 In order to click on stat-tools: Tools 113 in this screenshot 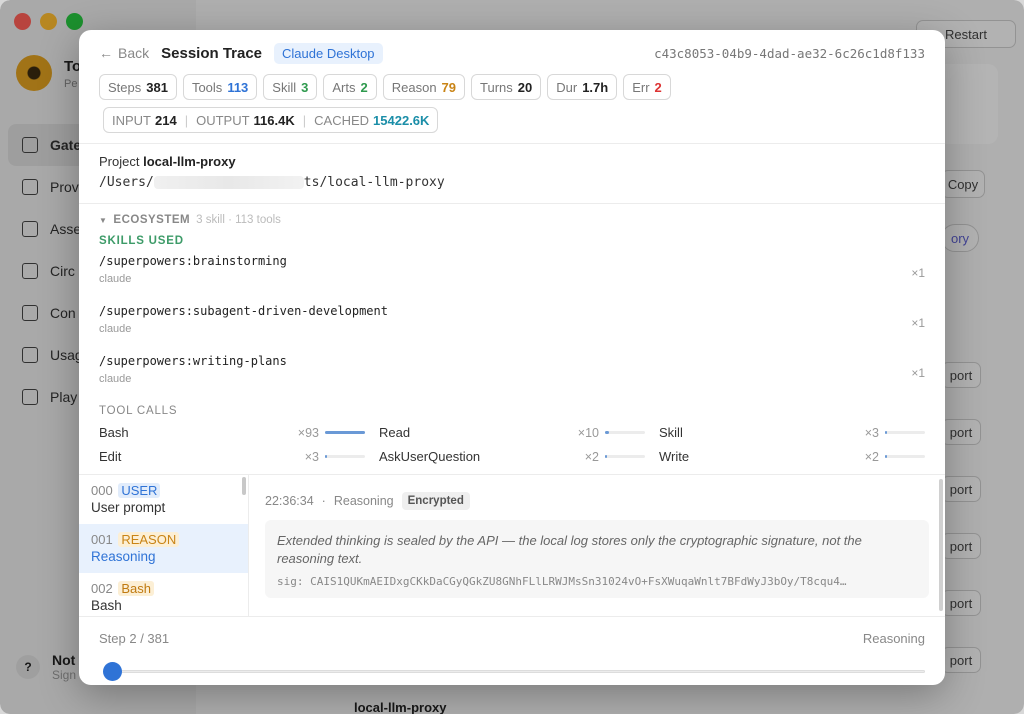, I will do `click(220, 87)`.